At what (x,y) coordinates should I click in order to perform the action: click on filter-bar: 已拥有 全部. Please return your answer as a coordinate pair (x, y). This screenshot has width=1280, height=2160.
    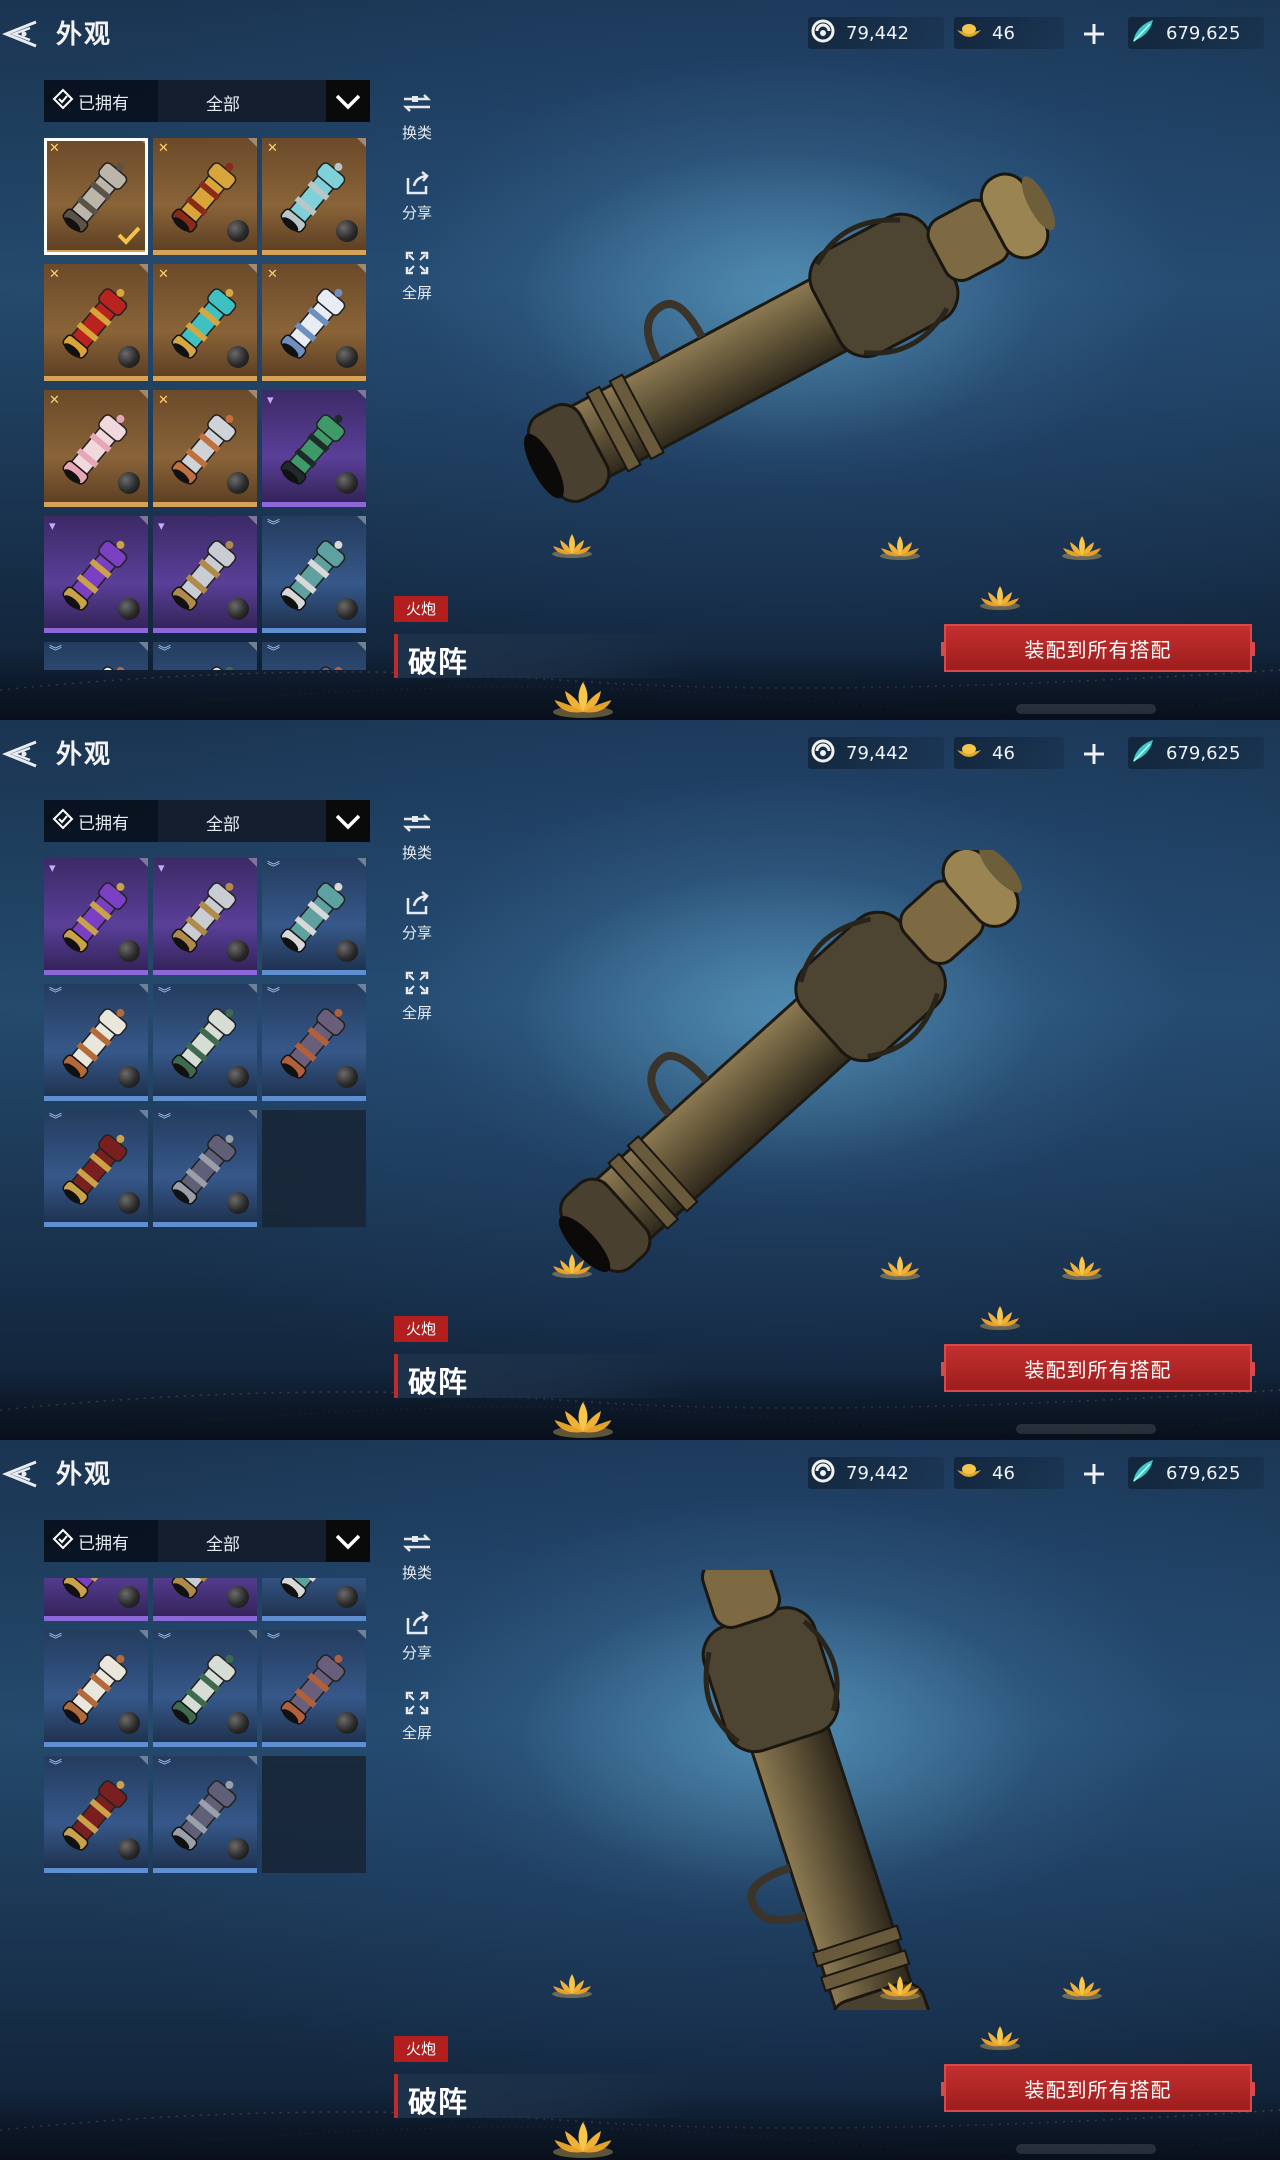
    Looking at the image, I should click on (207, 821).